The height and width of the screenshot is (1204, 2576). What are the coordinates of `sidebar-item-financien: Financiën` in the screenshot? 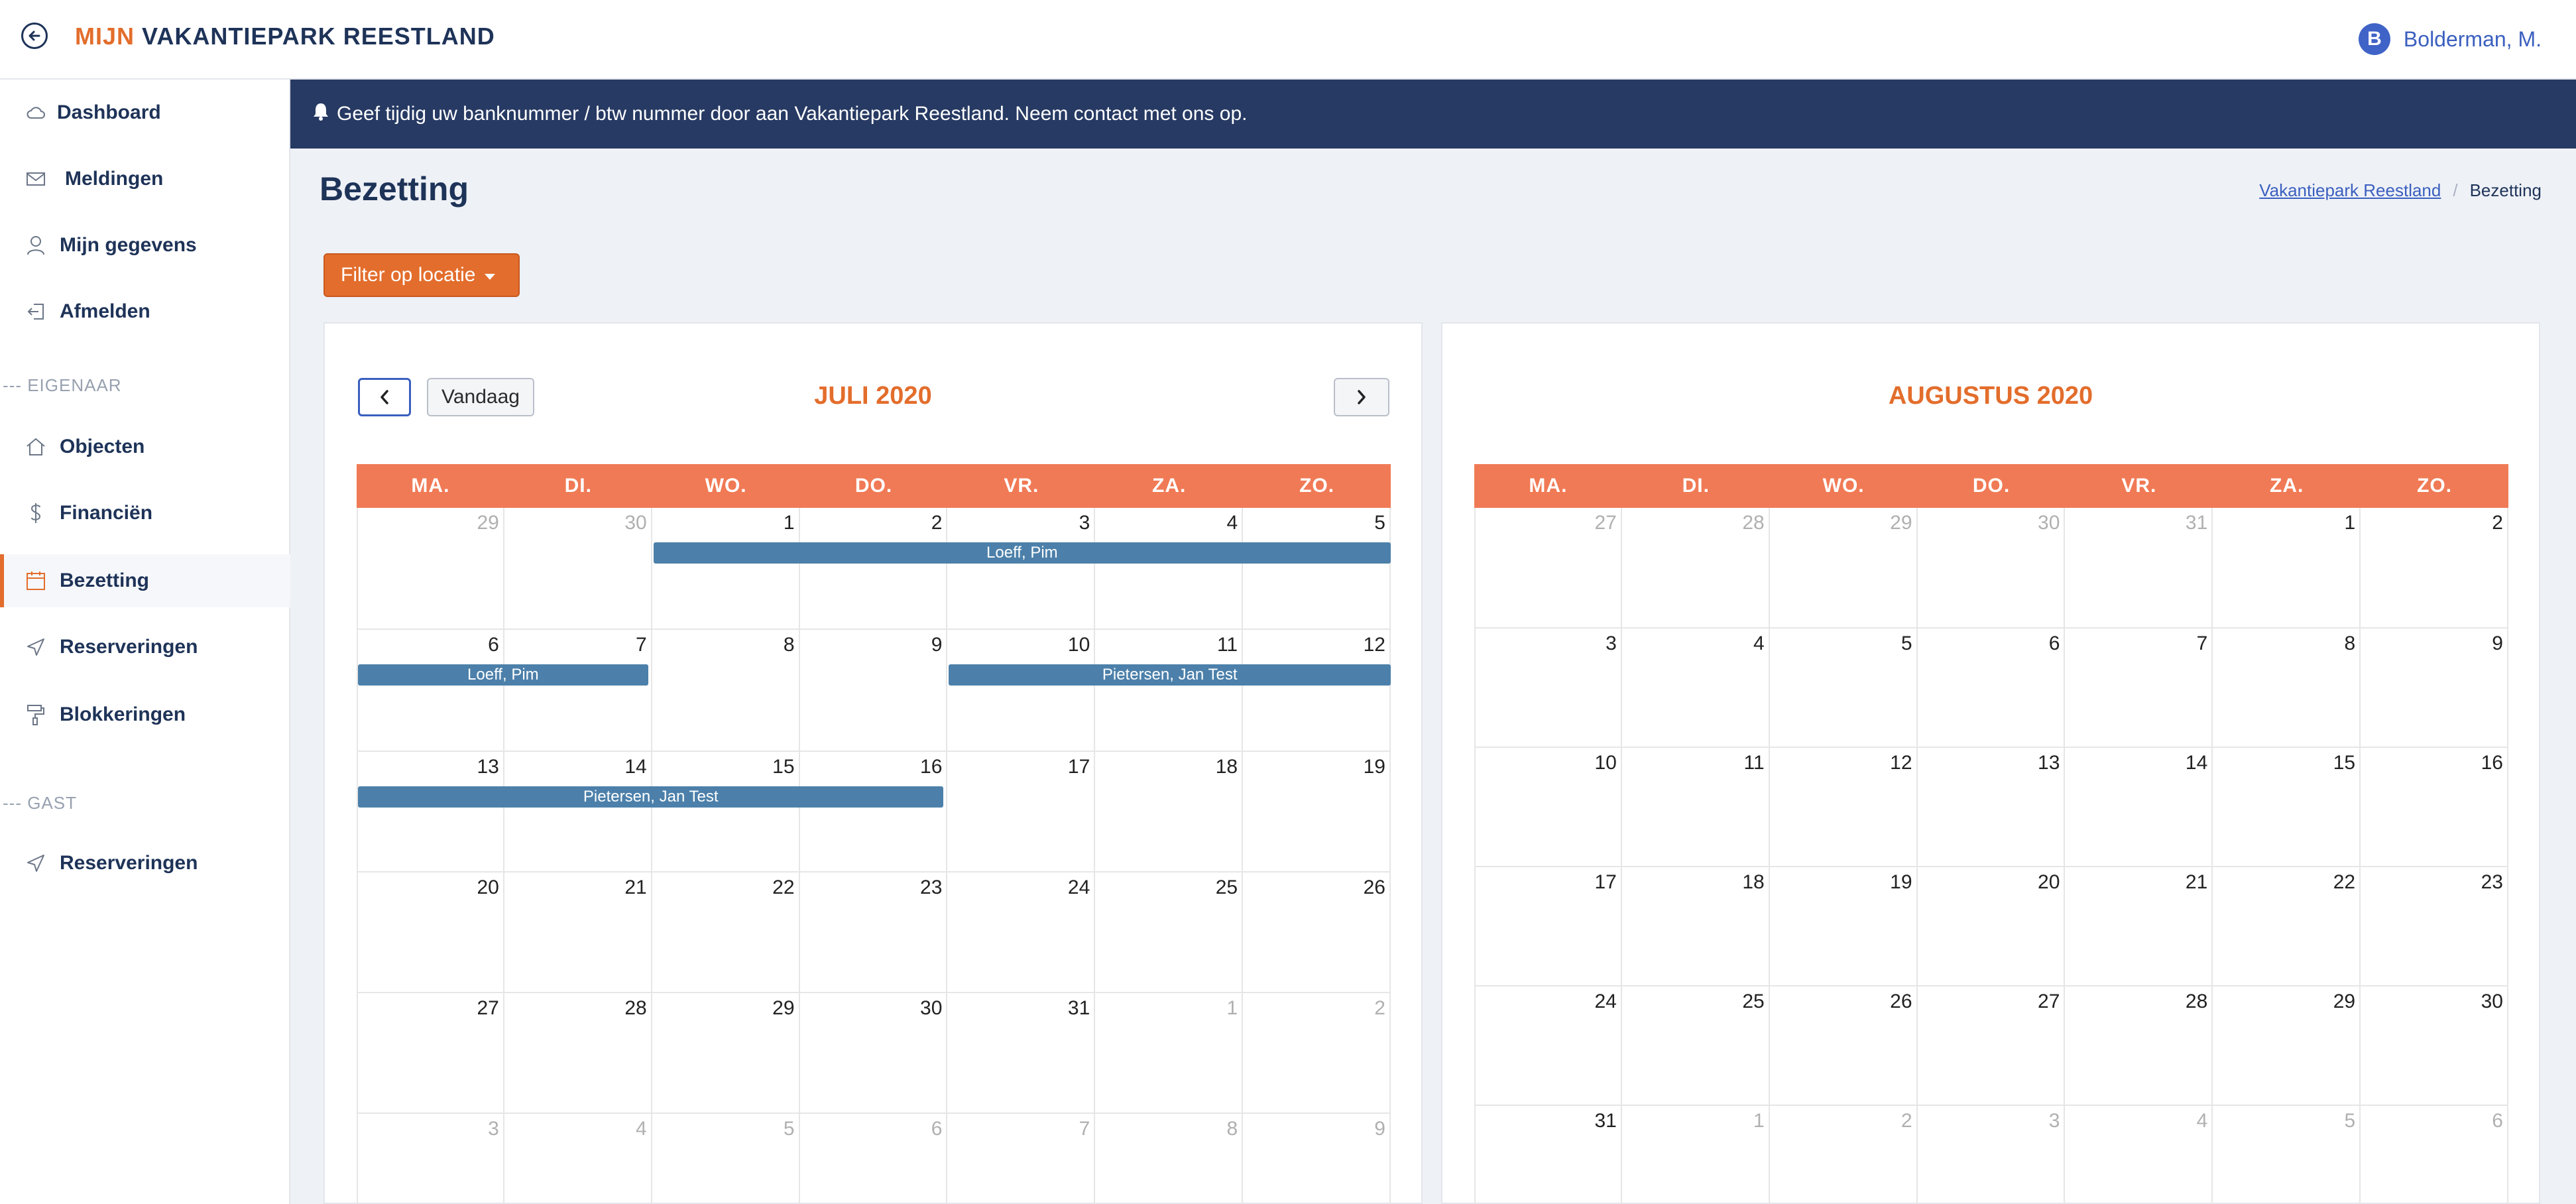 It's located at (145, 514).